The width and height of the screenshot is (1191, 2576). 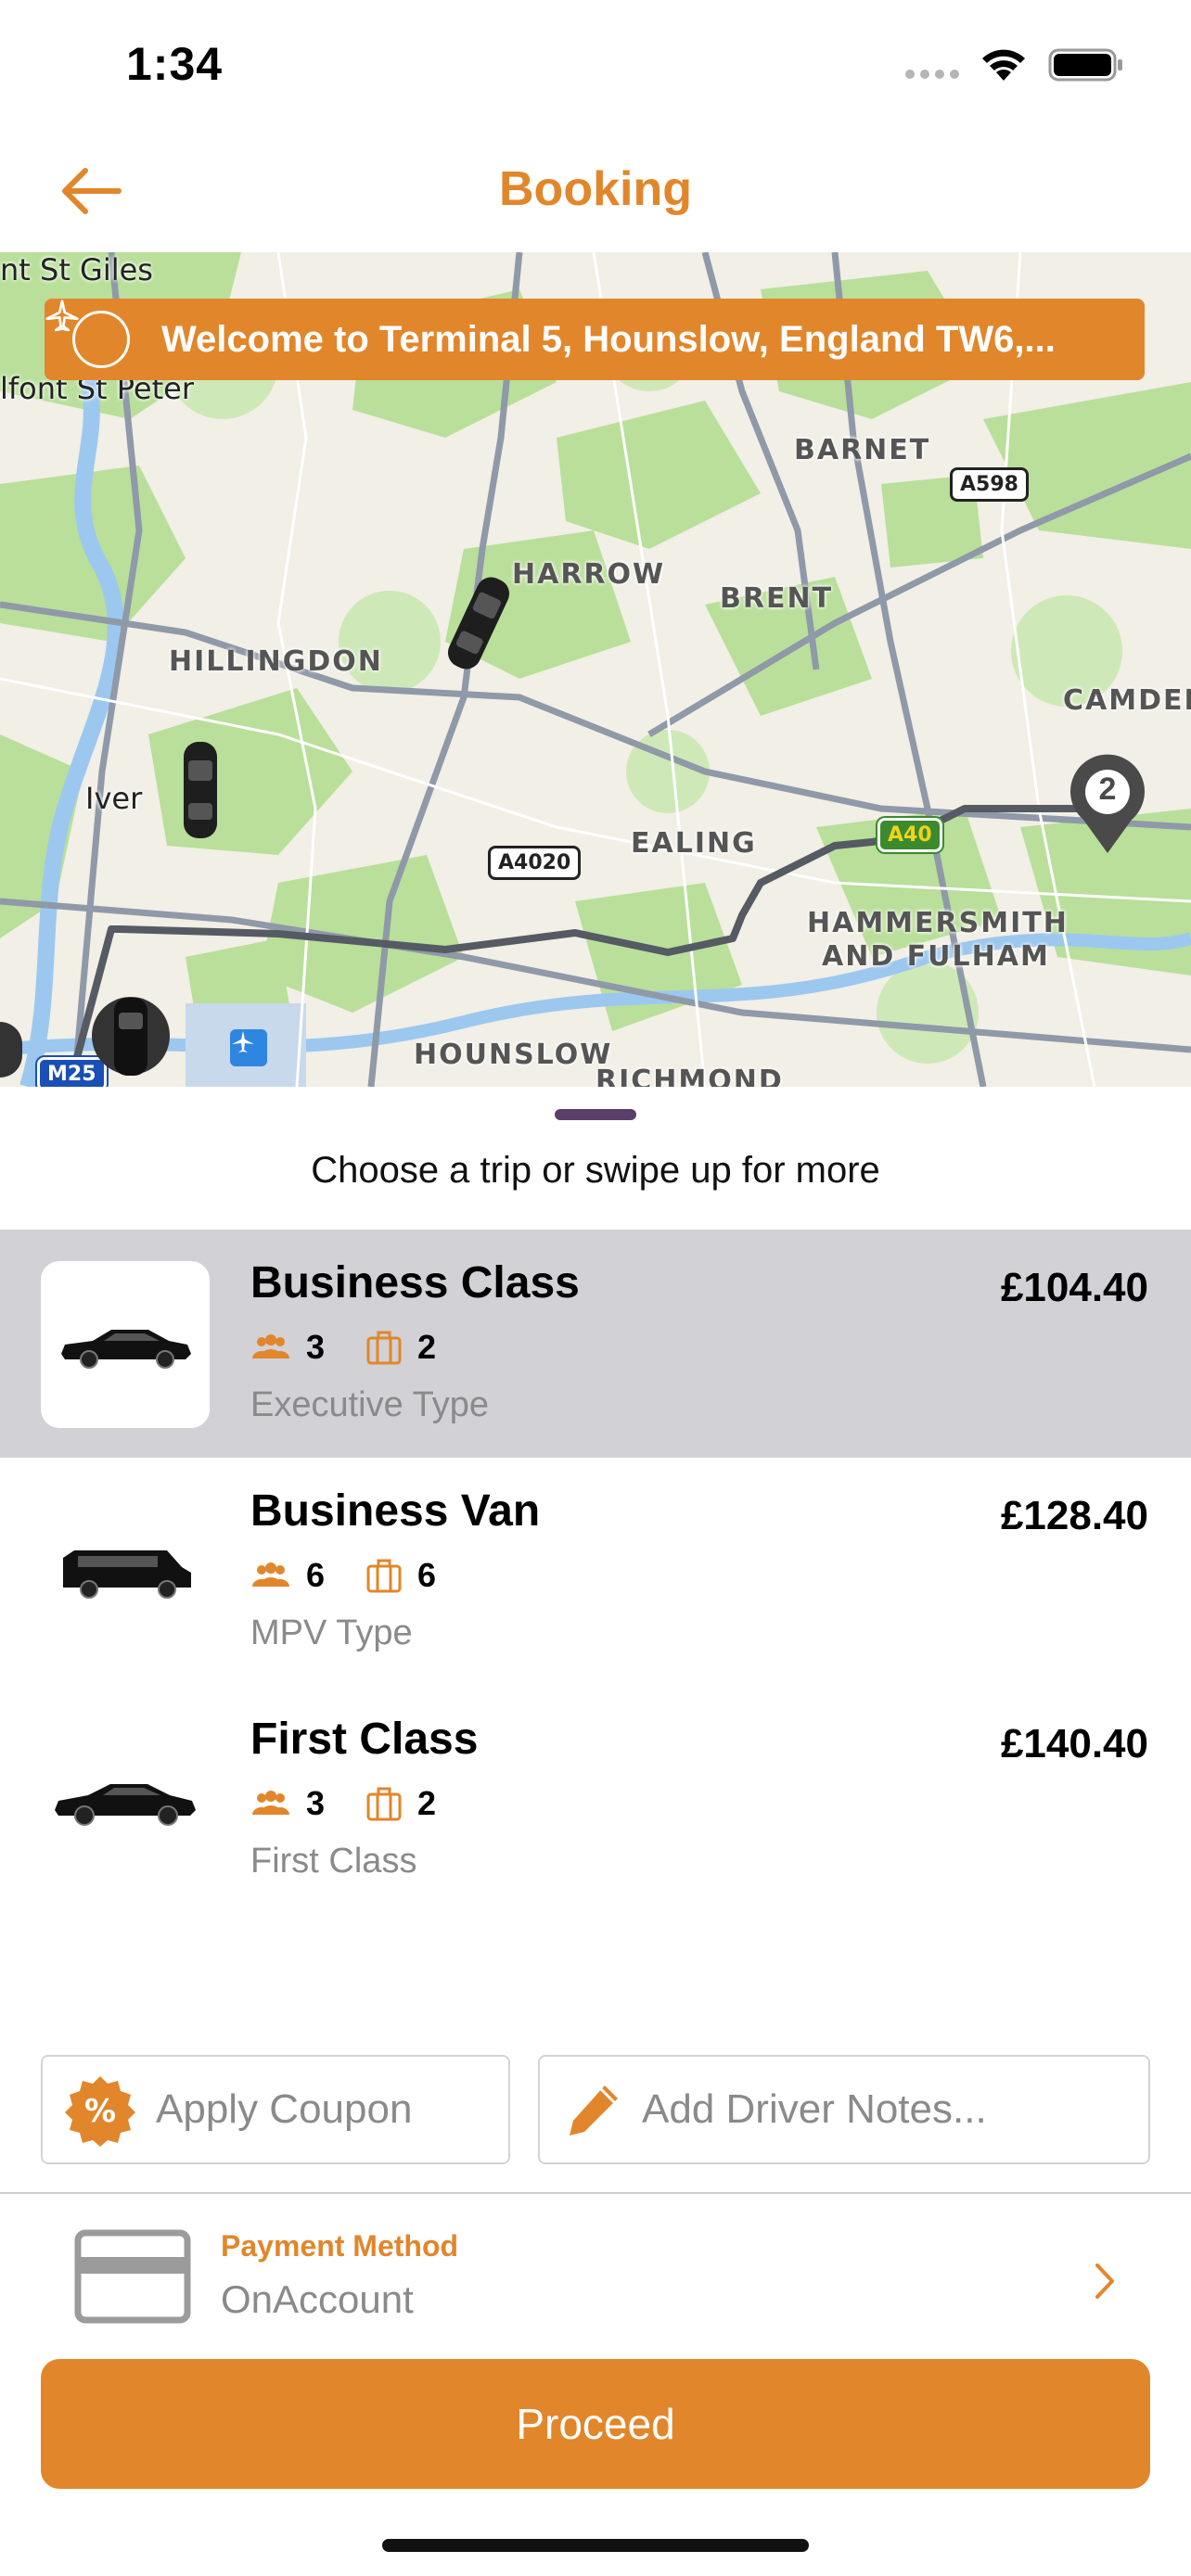 What do you see at coordinates (936, 957) in the screenshot?
I see `map-label: AND FULHAM` at bounding box center [936, 957].